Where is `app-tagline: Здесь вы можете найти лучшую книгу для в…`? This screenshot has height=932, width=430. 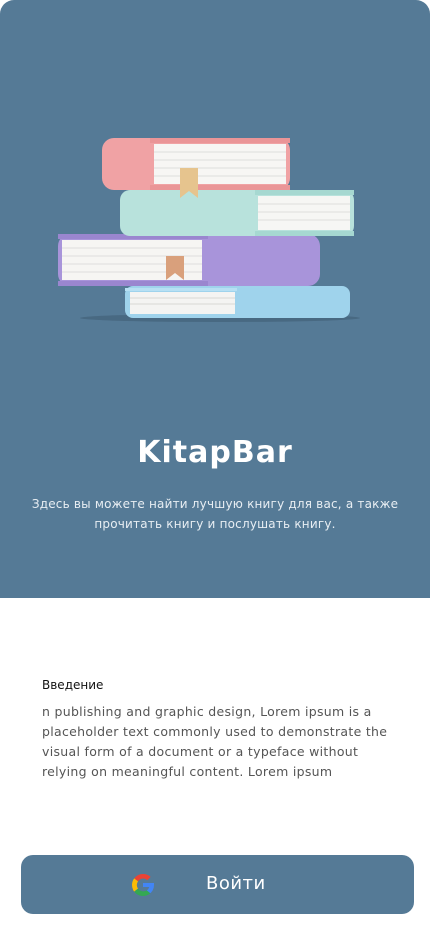
app-tagline: Здесь вы можете найти лучшую книгу для в… is located at coordinates (215, 514).